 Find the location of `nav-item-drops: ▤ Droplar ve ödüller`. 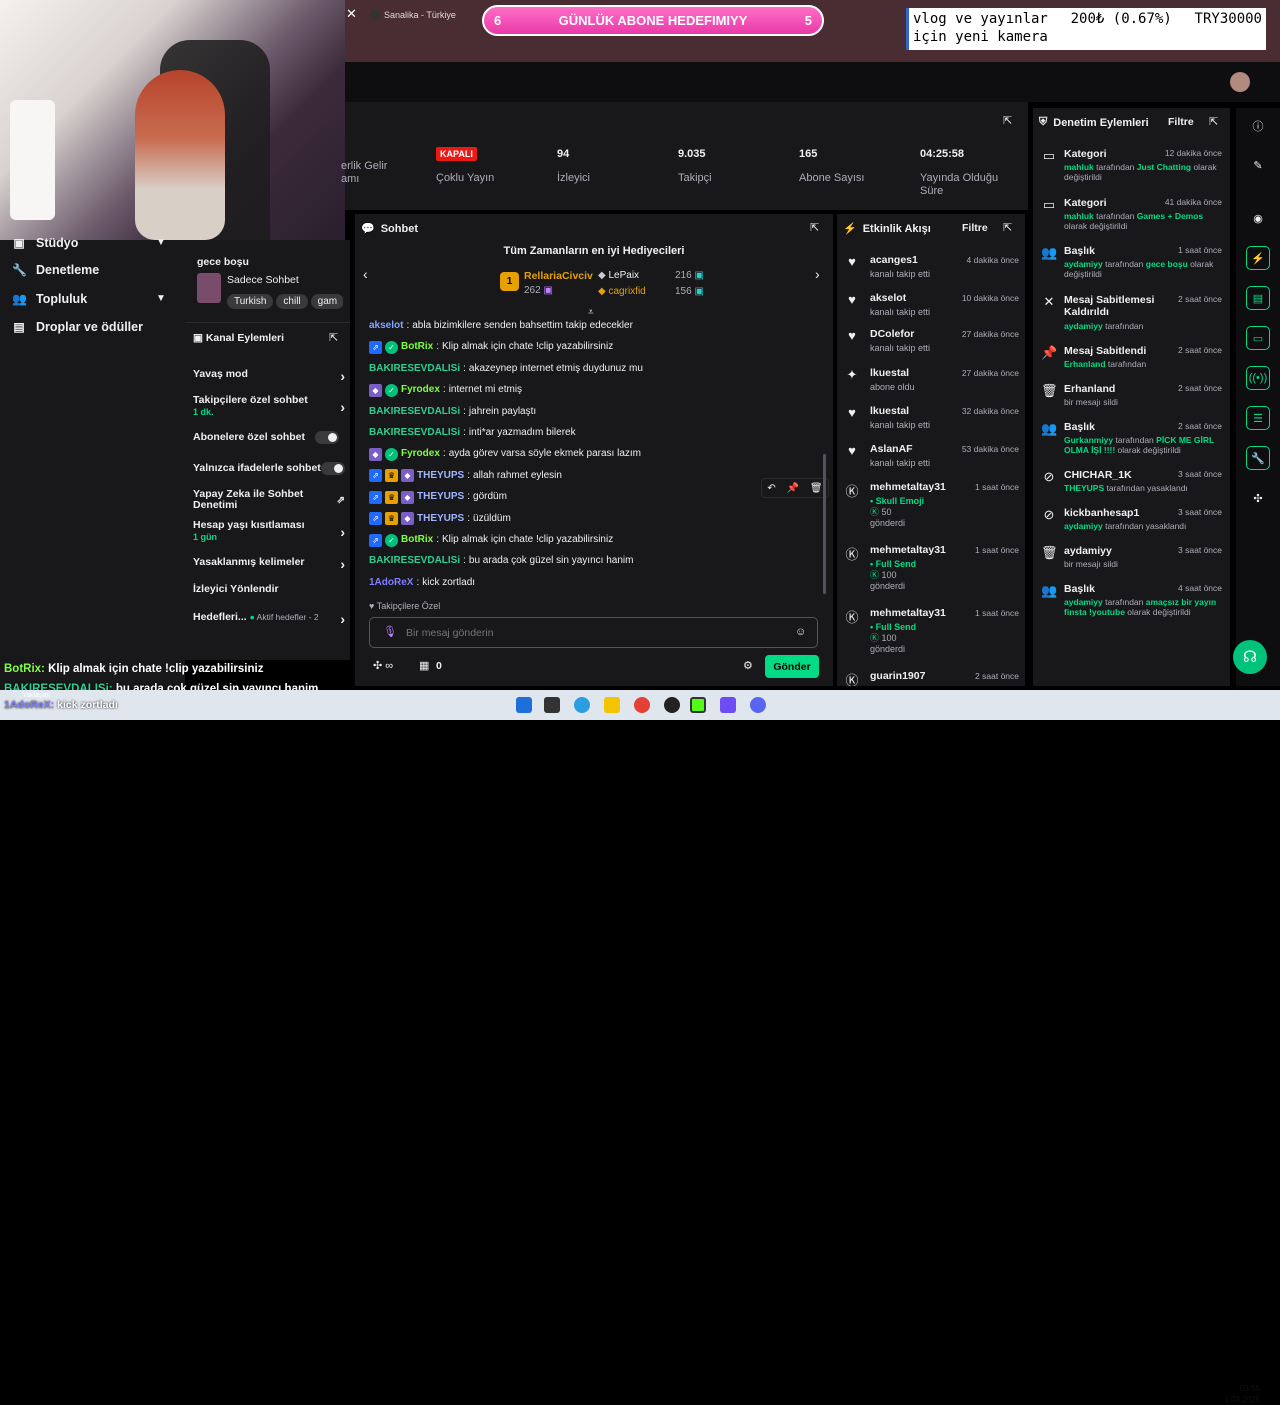

nav-item-drops: ▤ Droplar ve ödüller is located at coordinates (77, 327).